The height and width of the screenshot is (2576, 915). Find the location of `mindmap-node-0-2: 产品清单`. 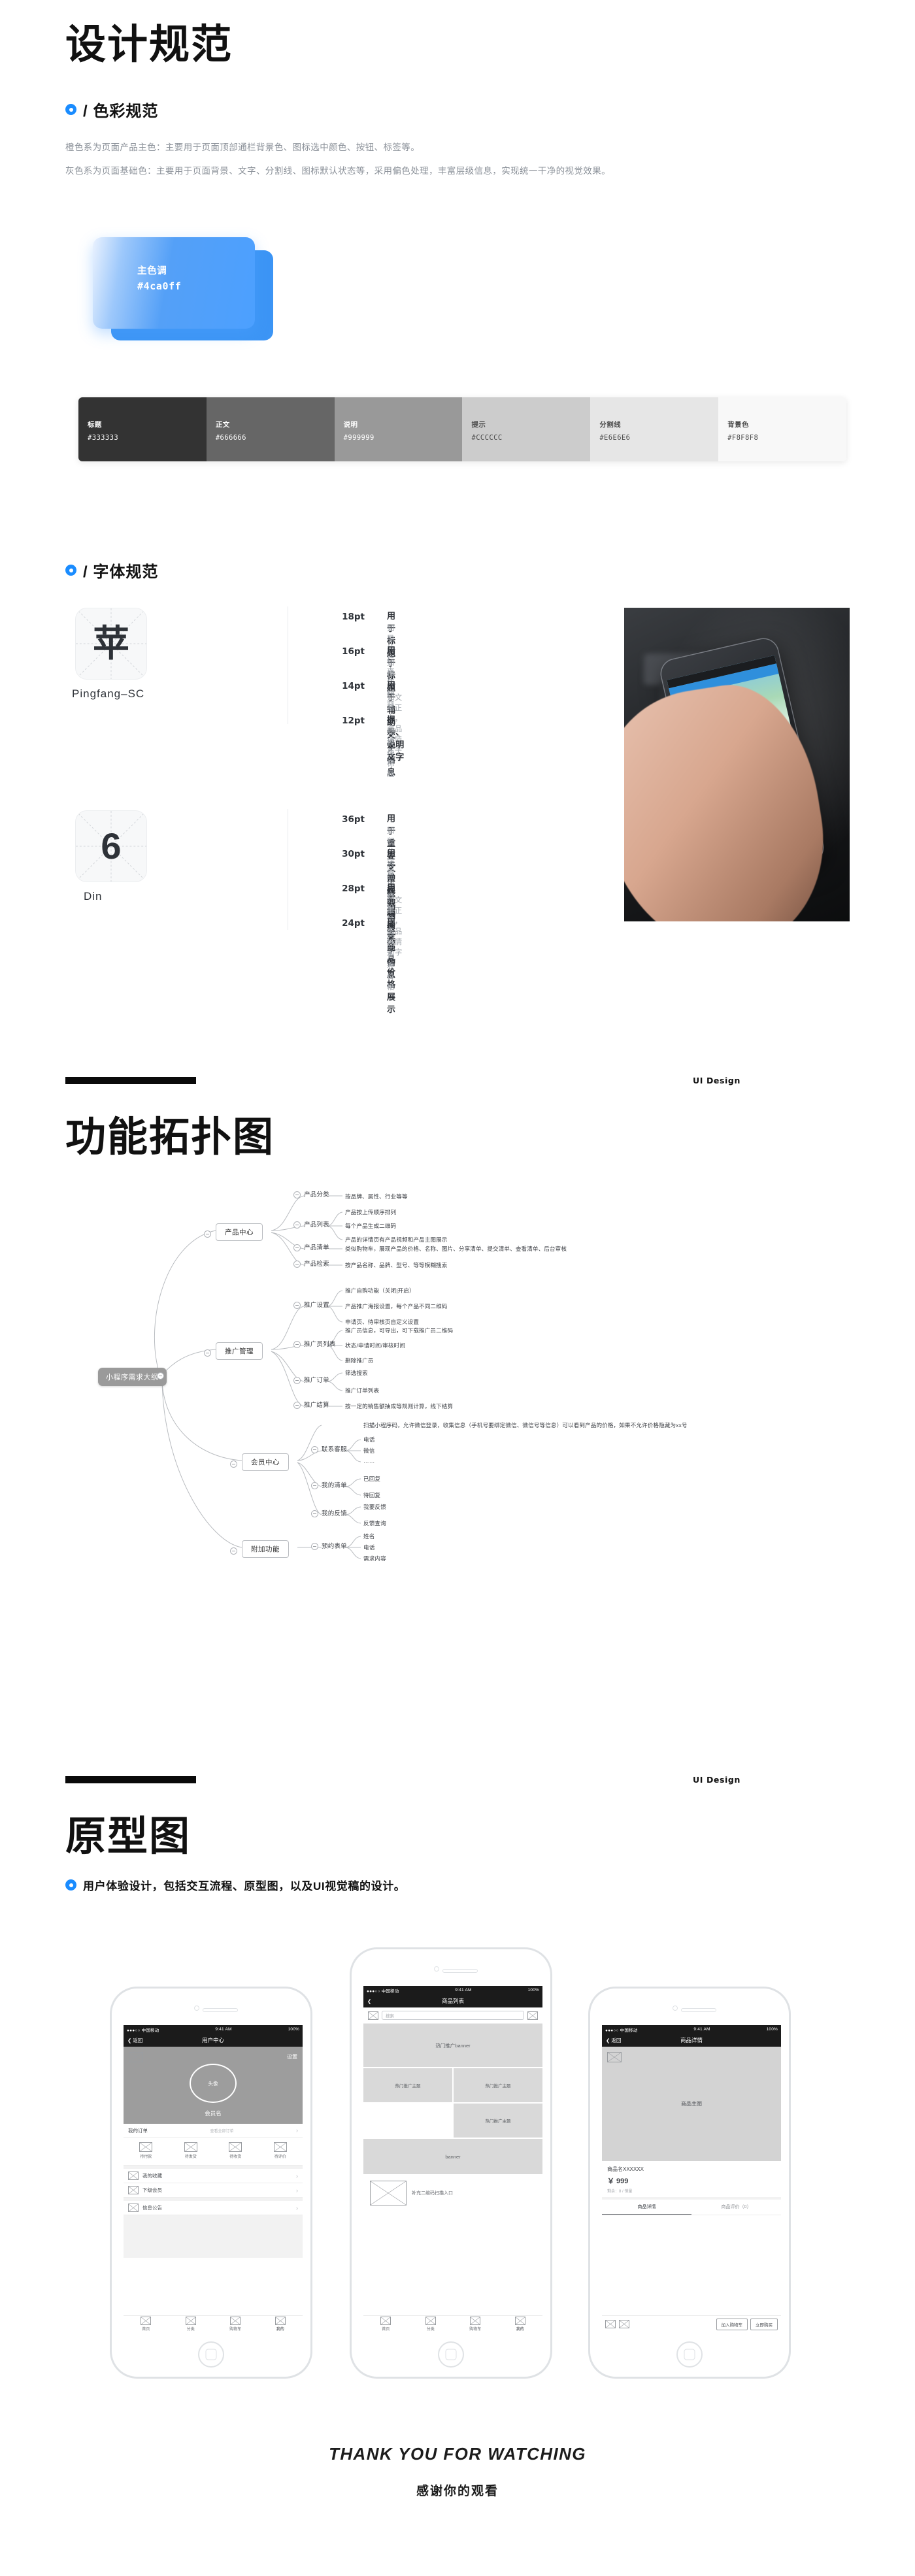

mindmap-node-0-2: 产品清单 is located at coordinates (316, 1247).